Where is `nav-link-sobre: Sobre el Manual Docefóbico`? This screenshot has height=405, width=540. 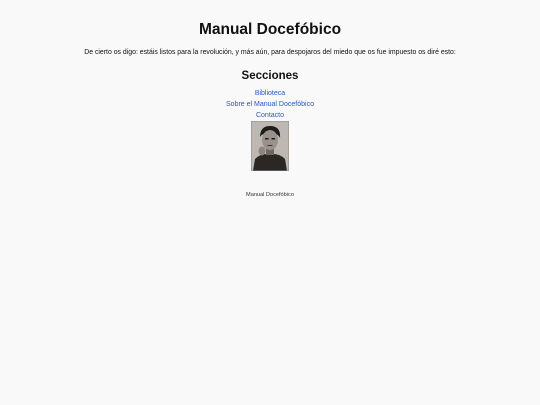 nav-link-sobre: Sobre el Manual Docefóbico is located at coordinates (270, 104).